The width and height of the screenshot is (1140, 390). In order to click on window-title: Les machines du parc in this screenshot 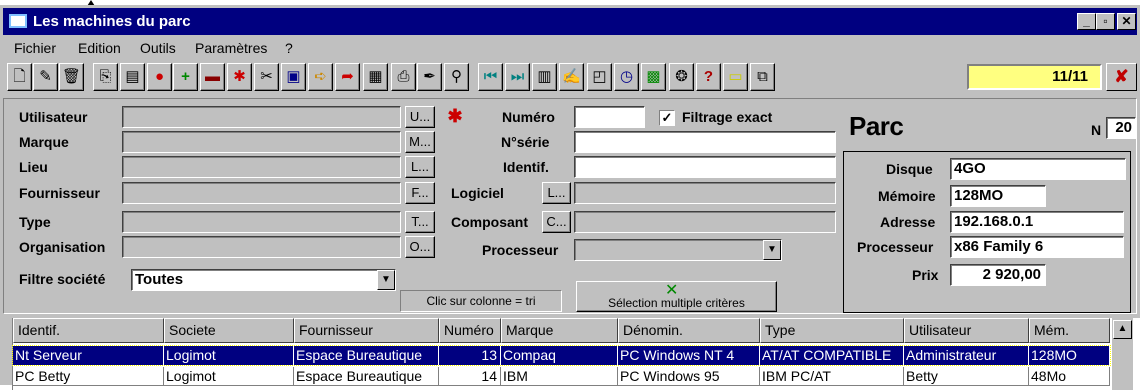, I will do `click(112, 21)`.